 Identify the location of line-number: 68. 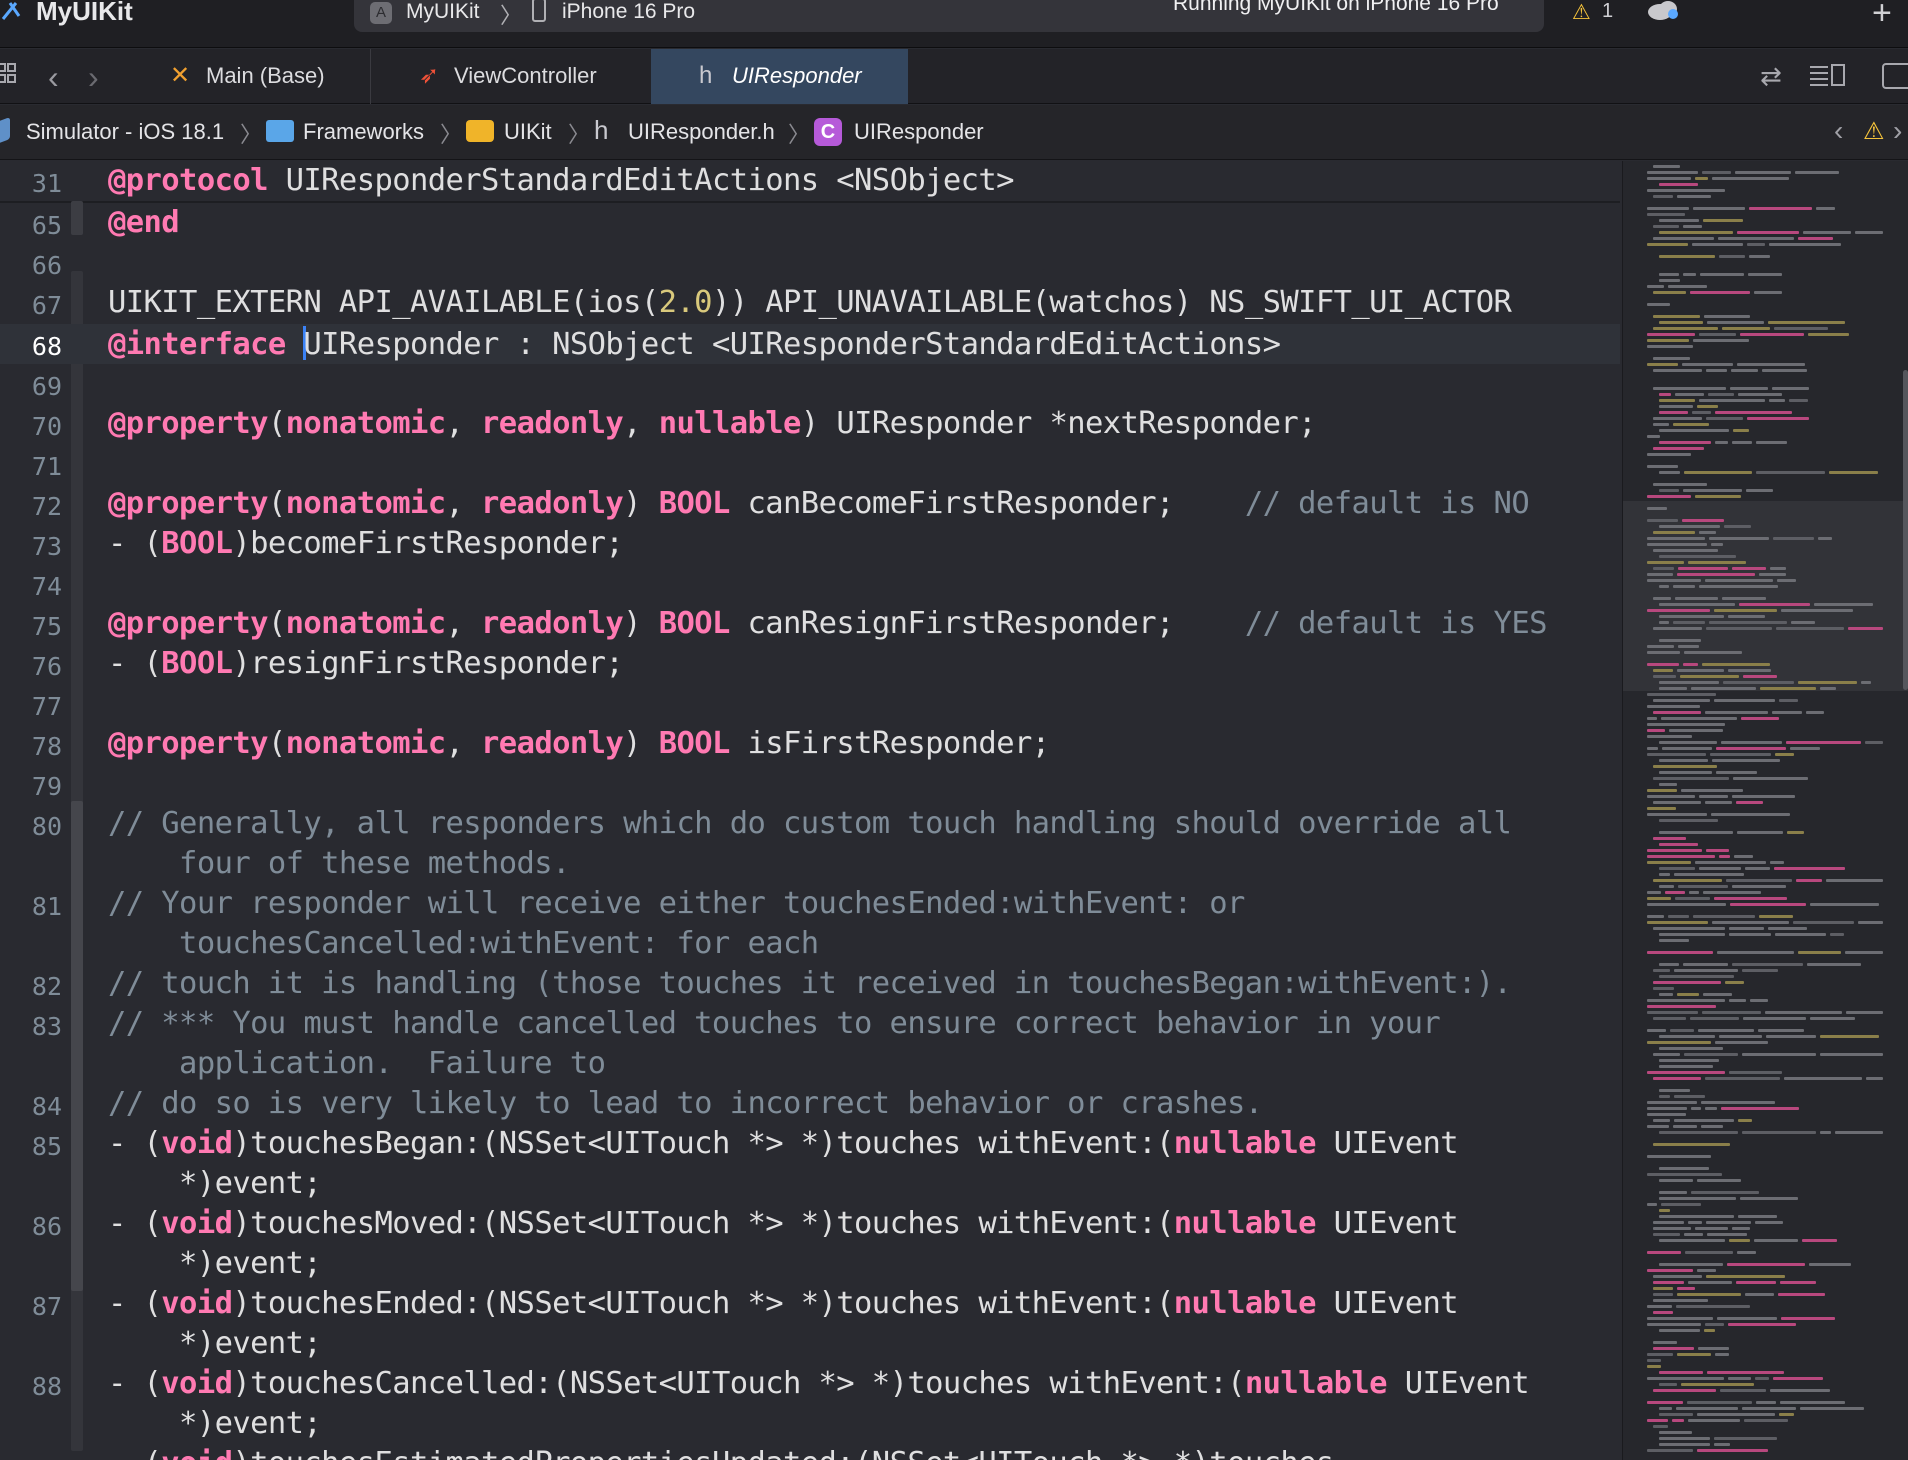
(46, 346).